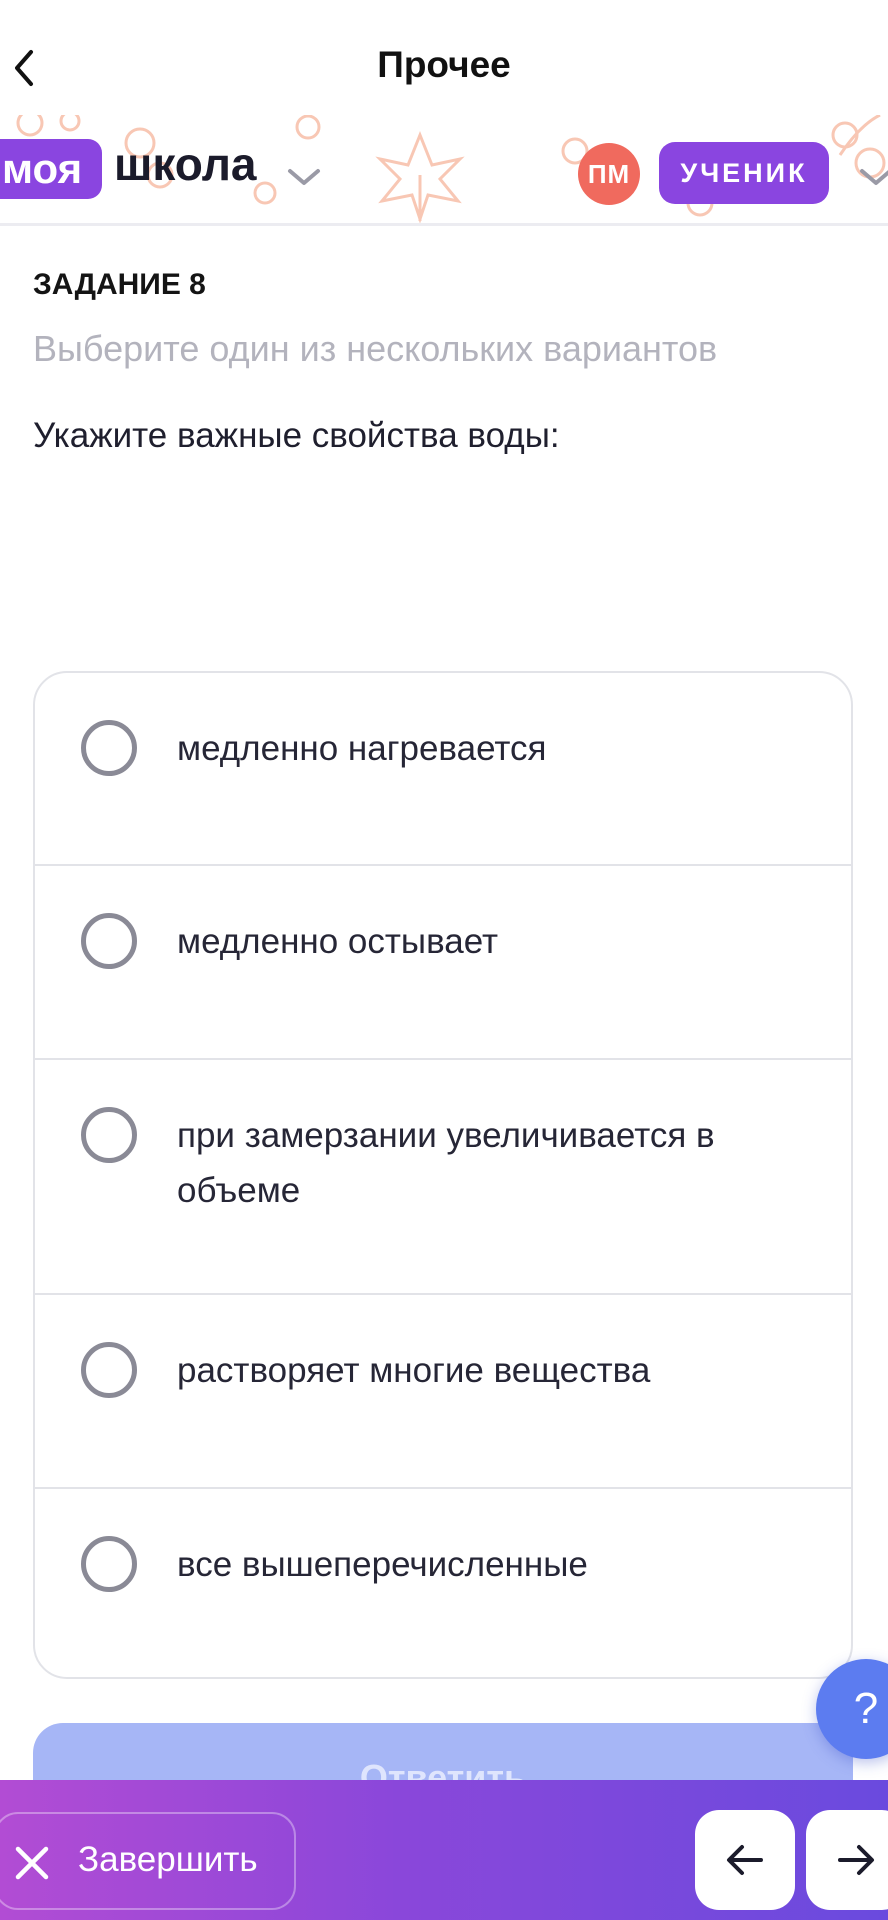 The height and width of the screenshot is (1920, 888). Describe the element at coordinates (444, 170) in the screenshot. I see `school-header: моя школа ПМ УЧЕНИК` at that location.